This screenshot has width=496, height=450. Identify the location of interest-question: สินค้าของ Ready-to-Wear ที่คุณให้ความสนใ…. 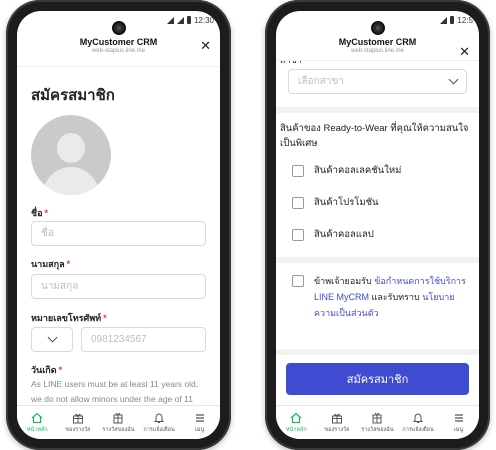
(374, 136).